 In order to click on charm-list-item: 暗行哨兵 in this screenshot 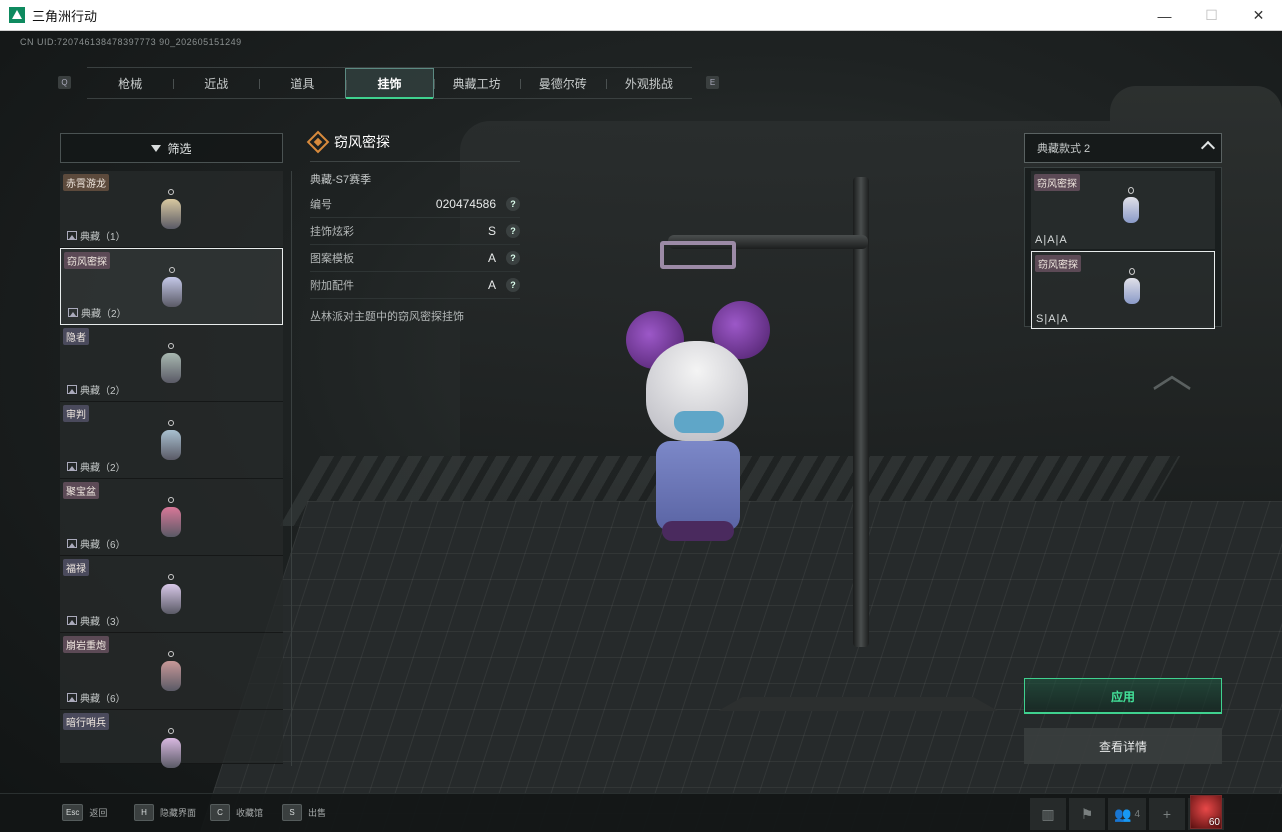, I will do `click(171, 739)`.